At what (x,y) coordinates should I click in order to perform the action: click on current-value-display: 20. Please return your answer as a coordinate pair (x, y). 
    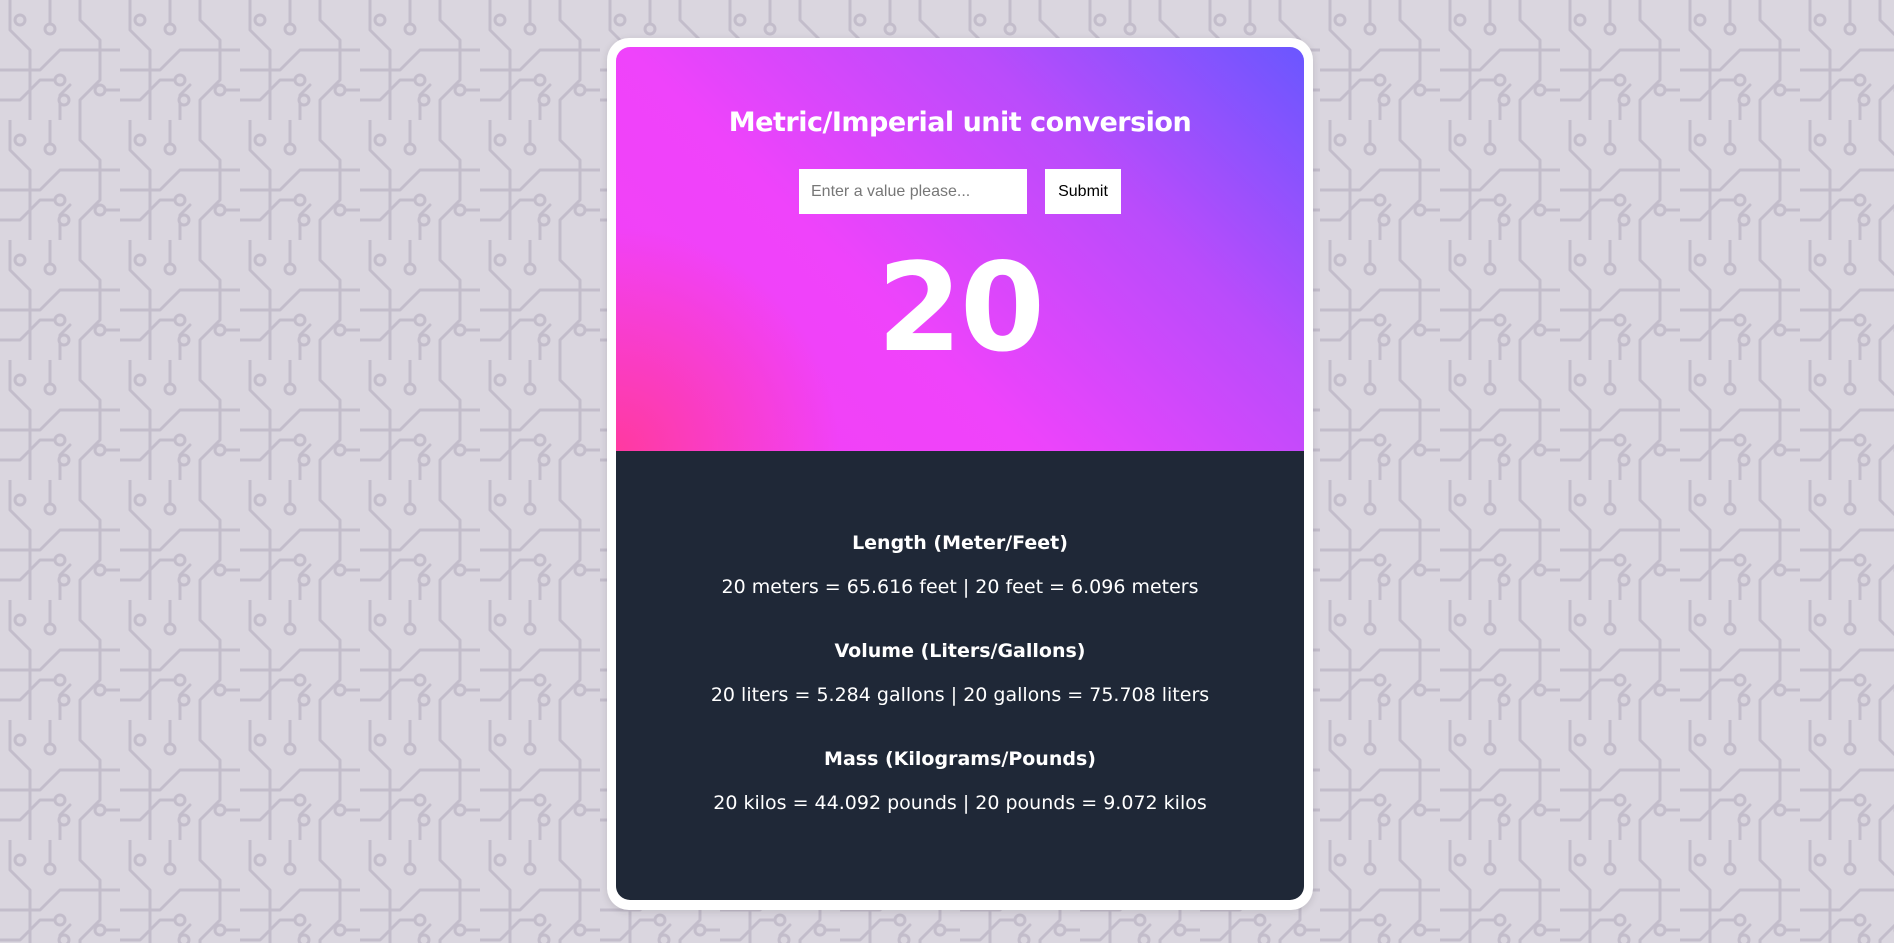
    Looking at the image, I should click on (961, 308).